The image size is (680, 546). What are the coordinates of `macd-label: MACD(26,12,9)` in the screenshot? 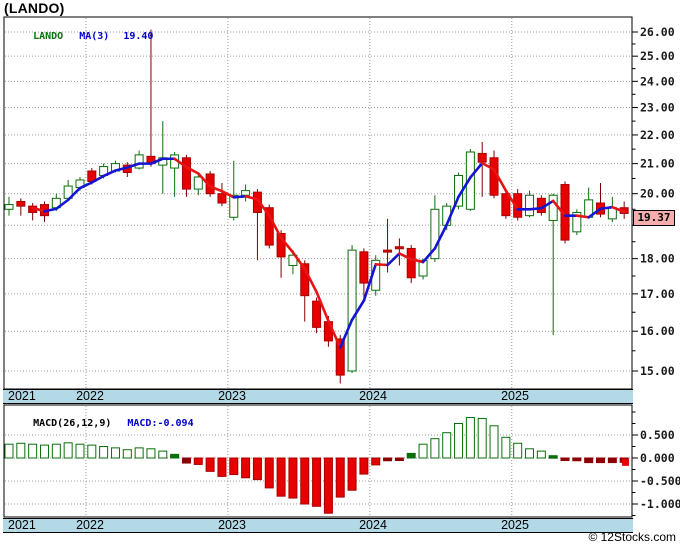 It's located at (72, 423).